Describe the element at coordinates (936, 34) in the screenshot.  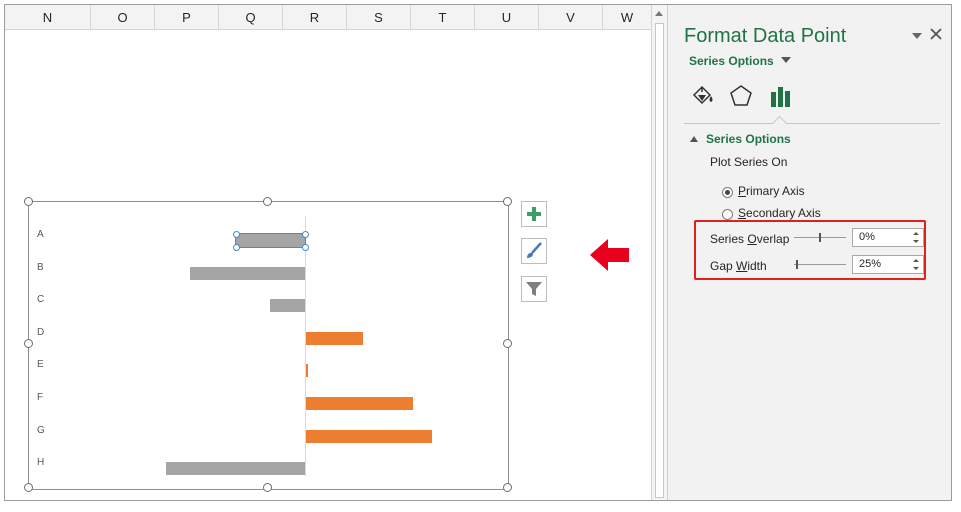
I see `close-icon` at that location.